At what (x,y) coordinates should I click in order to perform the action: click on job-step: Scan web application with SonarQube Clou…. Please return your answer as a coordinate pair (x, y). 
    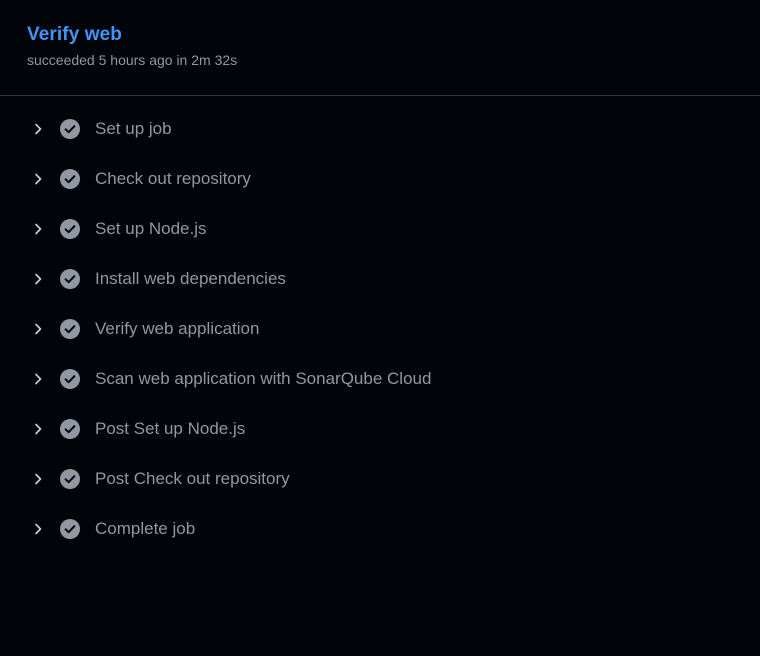
    Looking at the image, I should click on (380, 379).